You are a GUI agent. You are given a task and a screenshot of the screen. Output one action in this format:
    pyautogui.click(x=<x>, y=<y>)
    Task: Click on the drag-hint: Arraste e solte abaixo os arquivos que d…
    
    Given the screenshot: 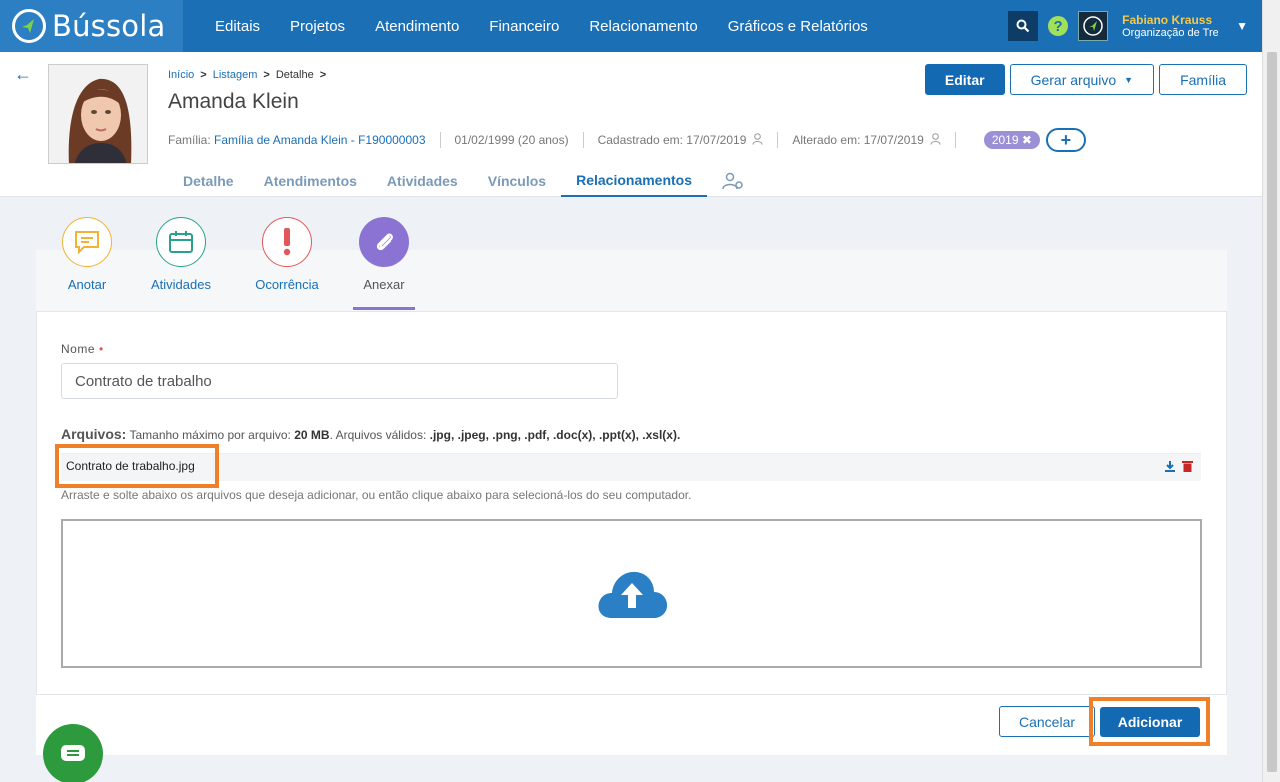 What is the action you would take?
    pyautogui.click(x=376, y=495)
    